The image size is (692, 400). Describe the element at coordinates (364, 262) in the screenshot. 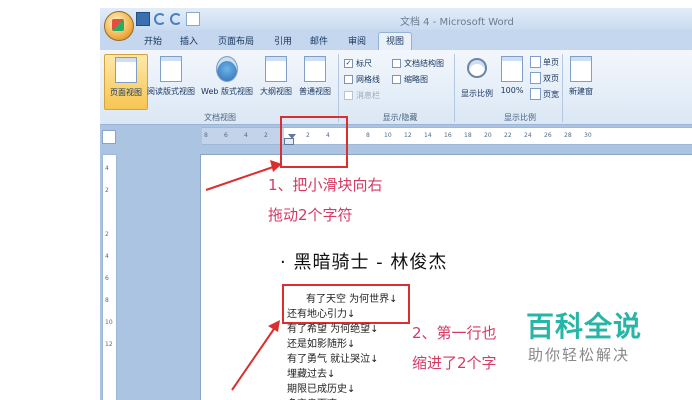

I see `document-heading: · 黑暗骑士 - 林俊杰` at that location.